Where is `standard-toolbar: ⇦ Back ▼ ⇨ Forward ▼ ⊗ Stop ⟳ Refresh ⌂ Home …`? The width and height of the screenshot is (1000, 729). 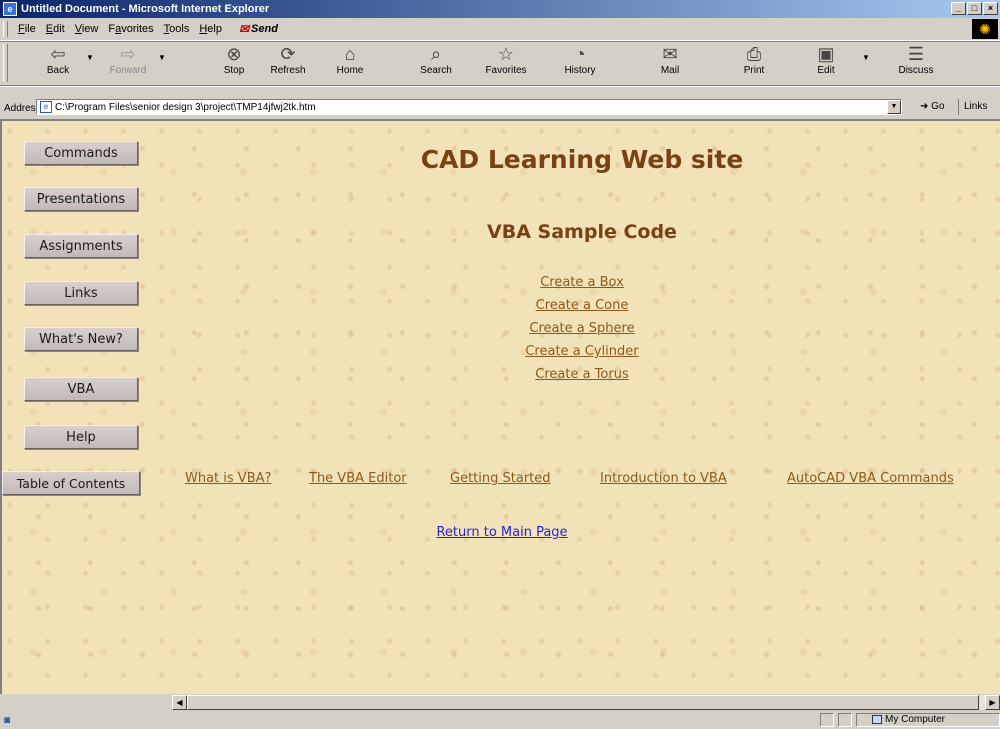
standard-toolbar: ⇦ Back ▼ ⇨ Forward ▼ ⊗ Stop ⟳ Refresh ⌂ Home … is located at coordinates (500, 63).